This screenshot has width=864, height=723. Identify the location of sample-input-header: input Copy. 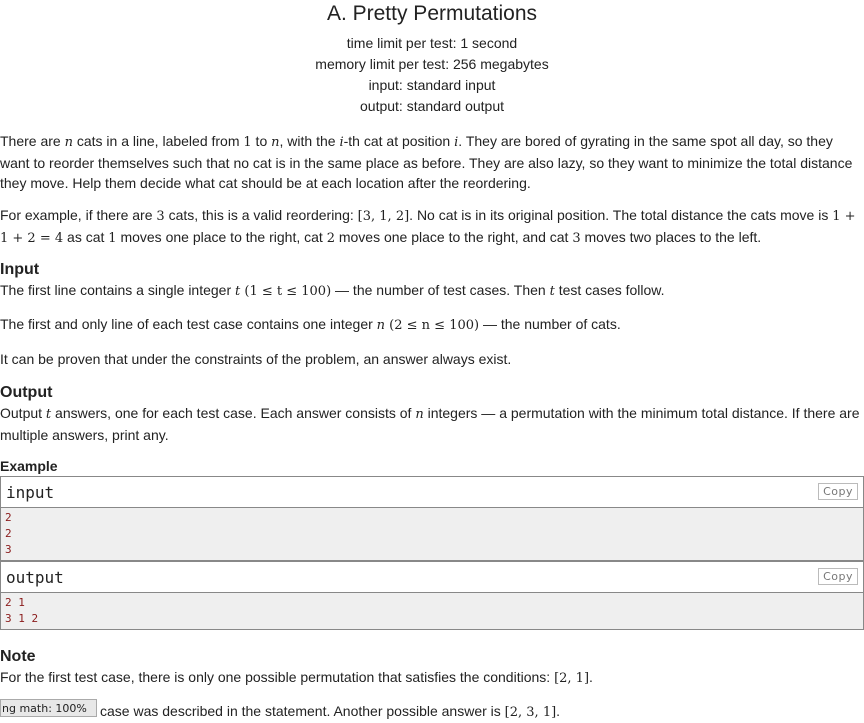
(432, 492).